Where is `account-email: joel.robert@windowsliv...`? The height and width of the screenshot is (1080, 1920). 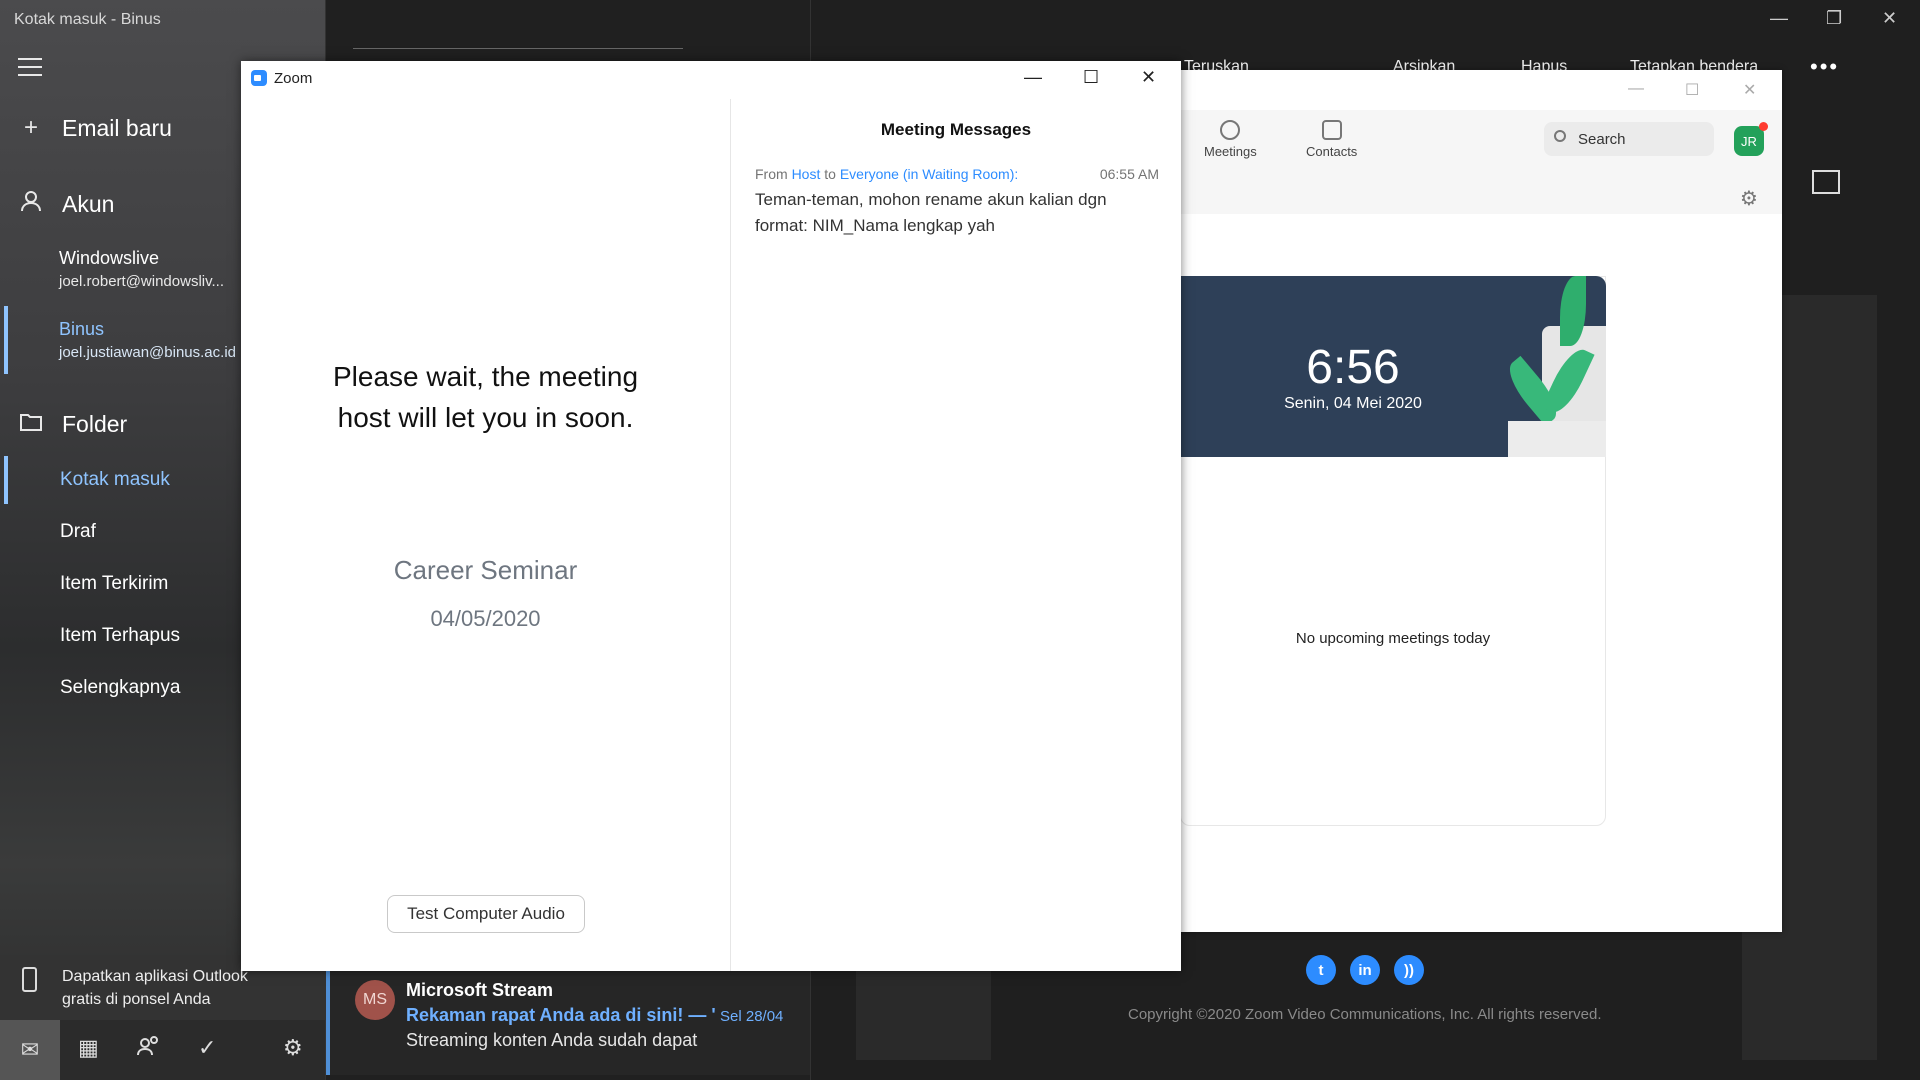 account-email: joel.robert@windowsliv... is located at coordinates (142, 281).